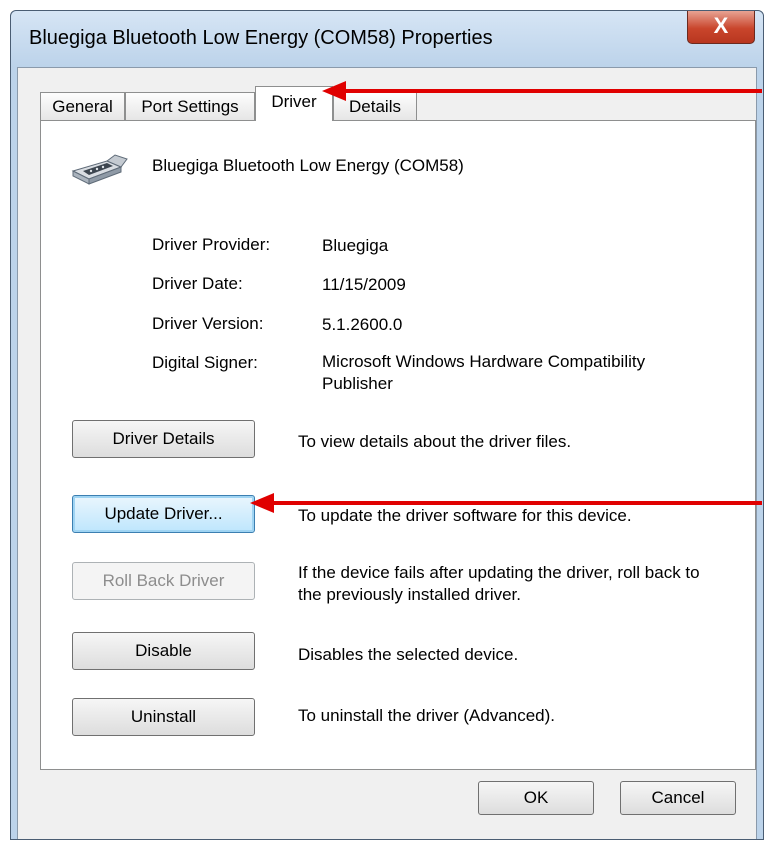  I want to click on close-icon: X, so click(721, 25).